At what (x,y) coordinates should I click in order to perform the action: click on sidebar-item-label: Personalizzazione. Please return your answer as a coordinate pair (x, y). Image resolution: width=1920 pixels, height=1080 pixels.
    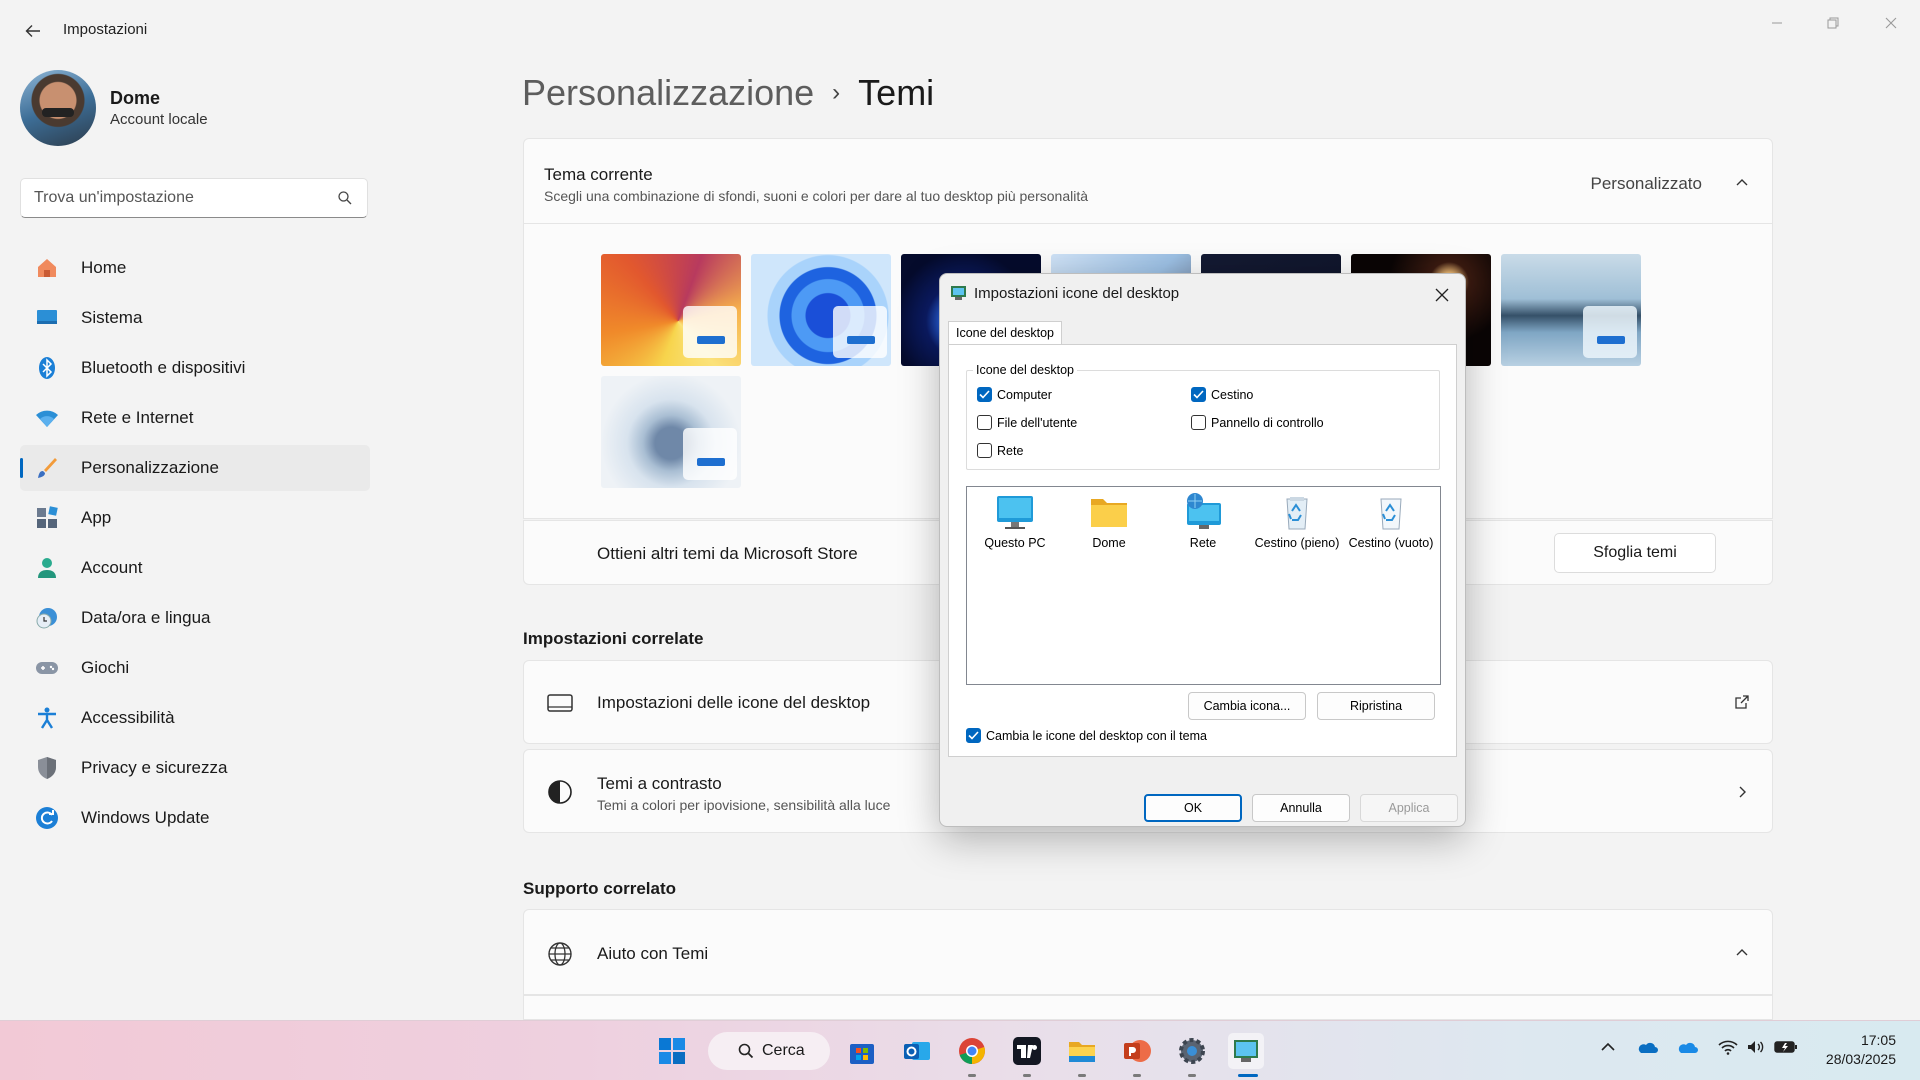
    Looking at the image, I should click on (150, 467).